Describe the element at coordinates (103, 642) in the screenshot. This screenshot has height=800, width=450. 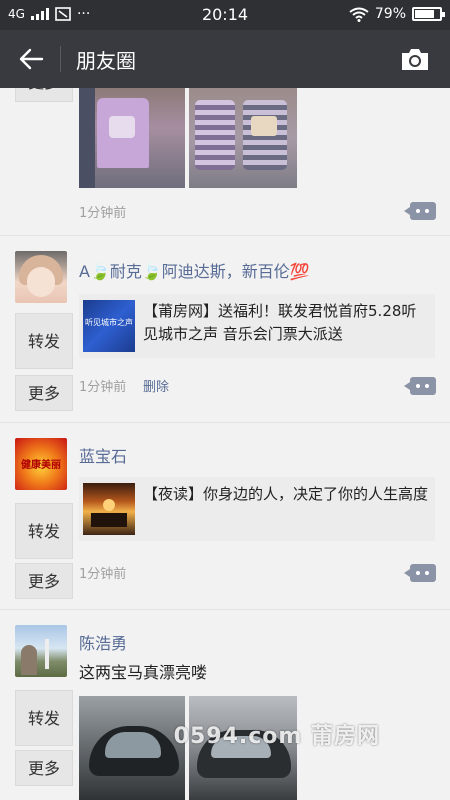
I see `poster-name: 陈浩勇` at that location.